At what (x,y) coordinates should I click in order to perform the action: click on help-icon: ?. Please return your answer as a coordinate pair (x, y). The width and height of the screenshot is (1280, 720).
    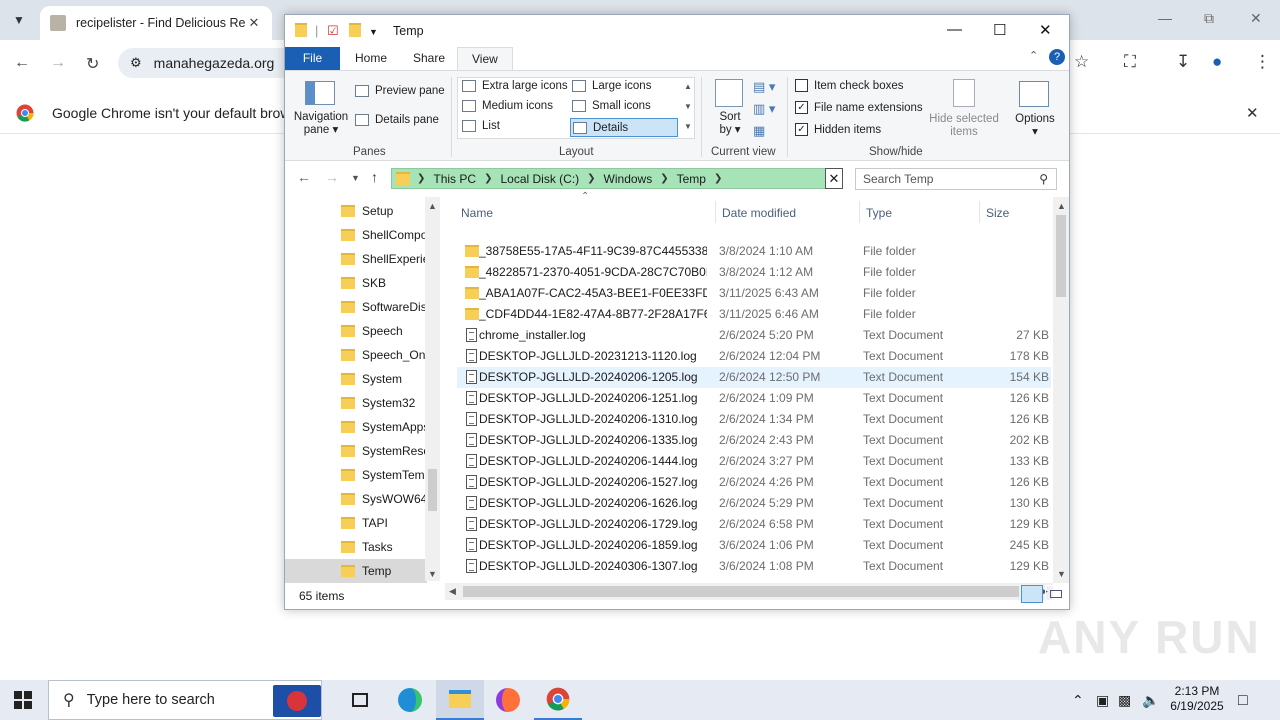
    Looking at the image, I should click on (1057, 57).